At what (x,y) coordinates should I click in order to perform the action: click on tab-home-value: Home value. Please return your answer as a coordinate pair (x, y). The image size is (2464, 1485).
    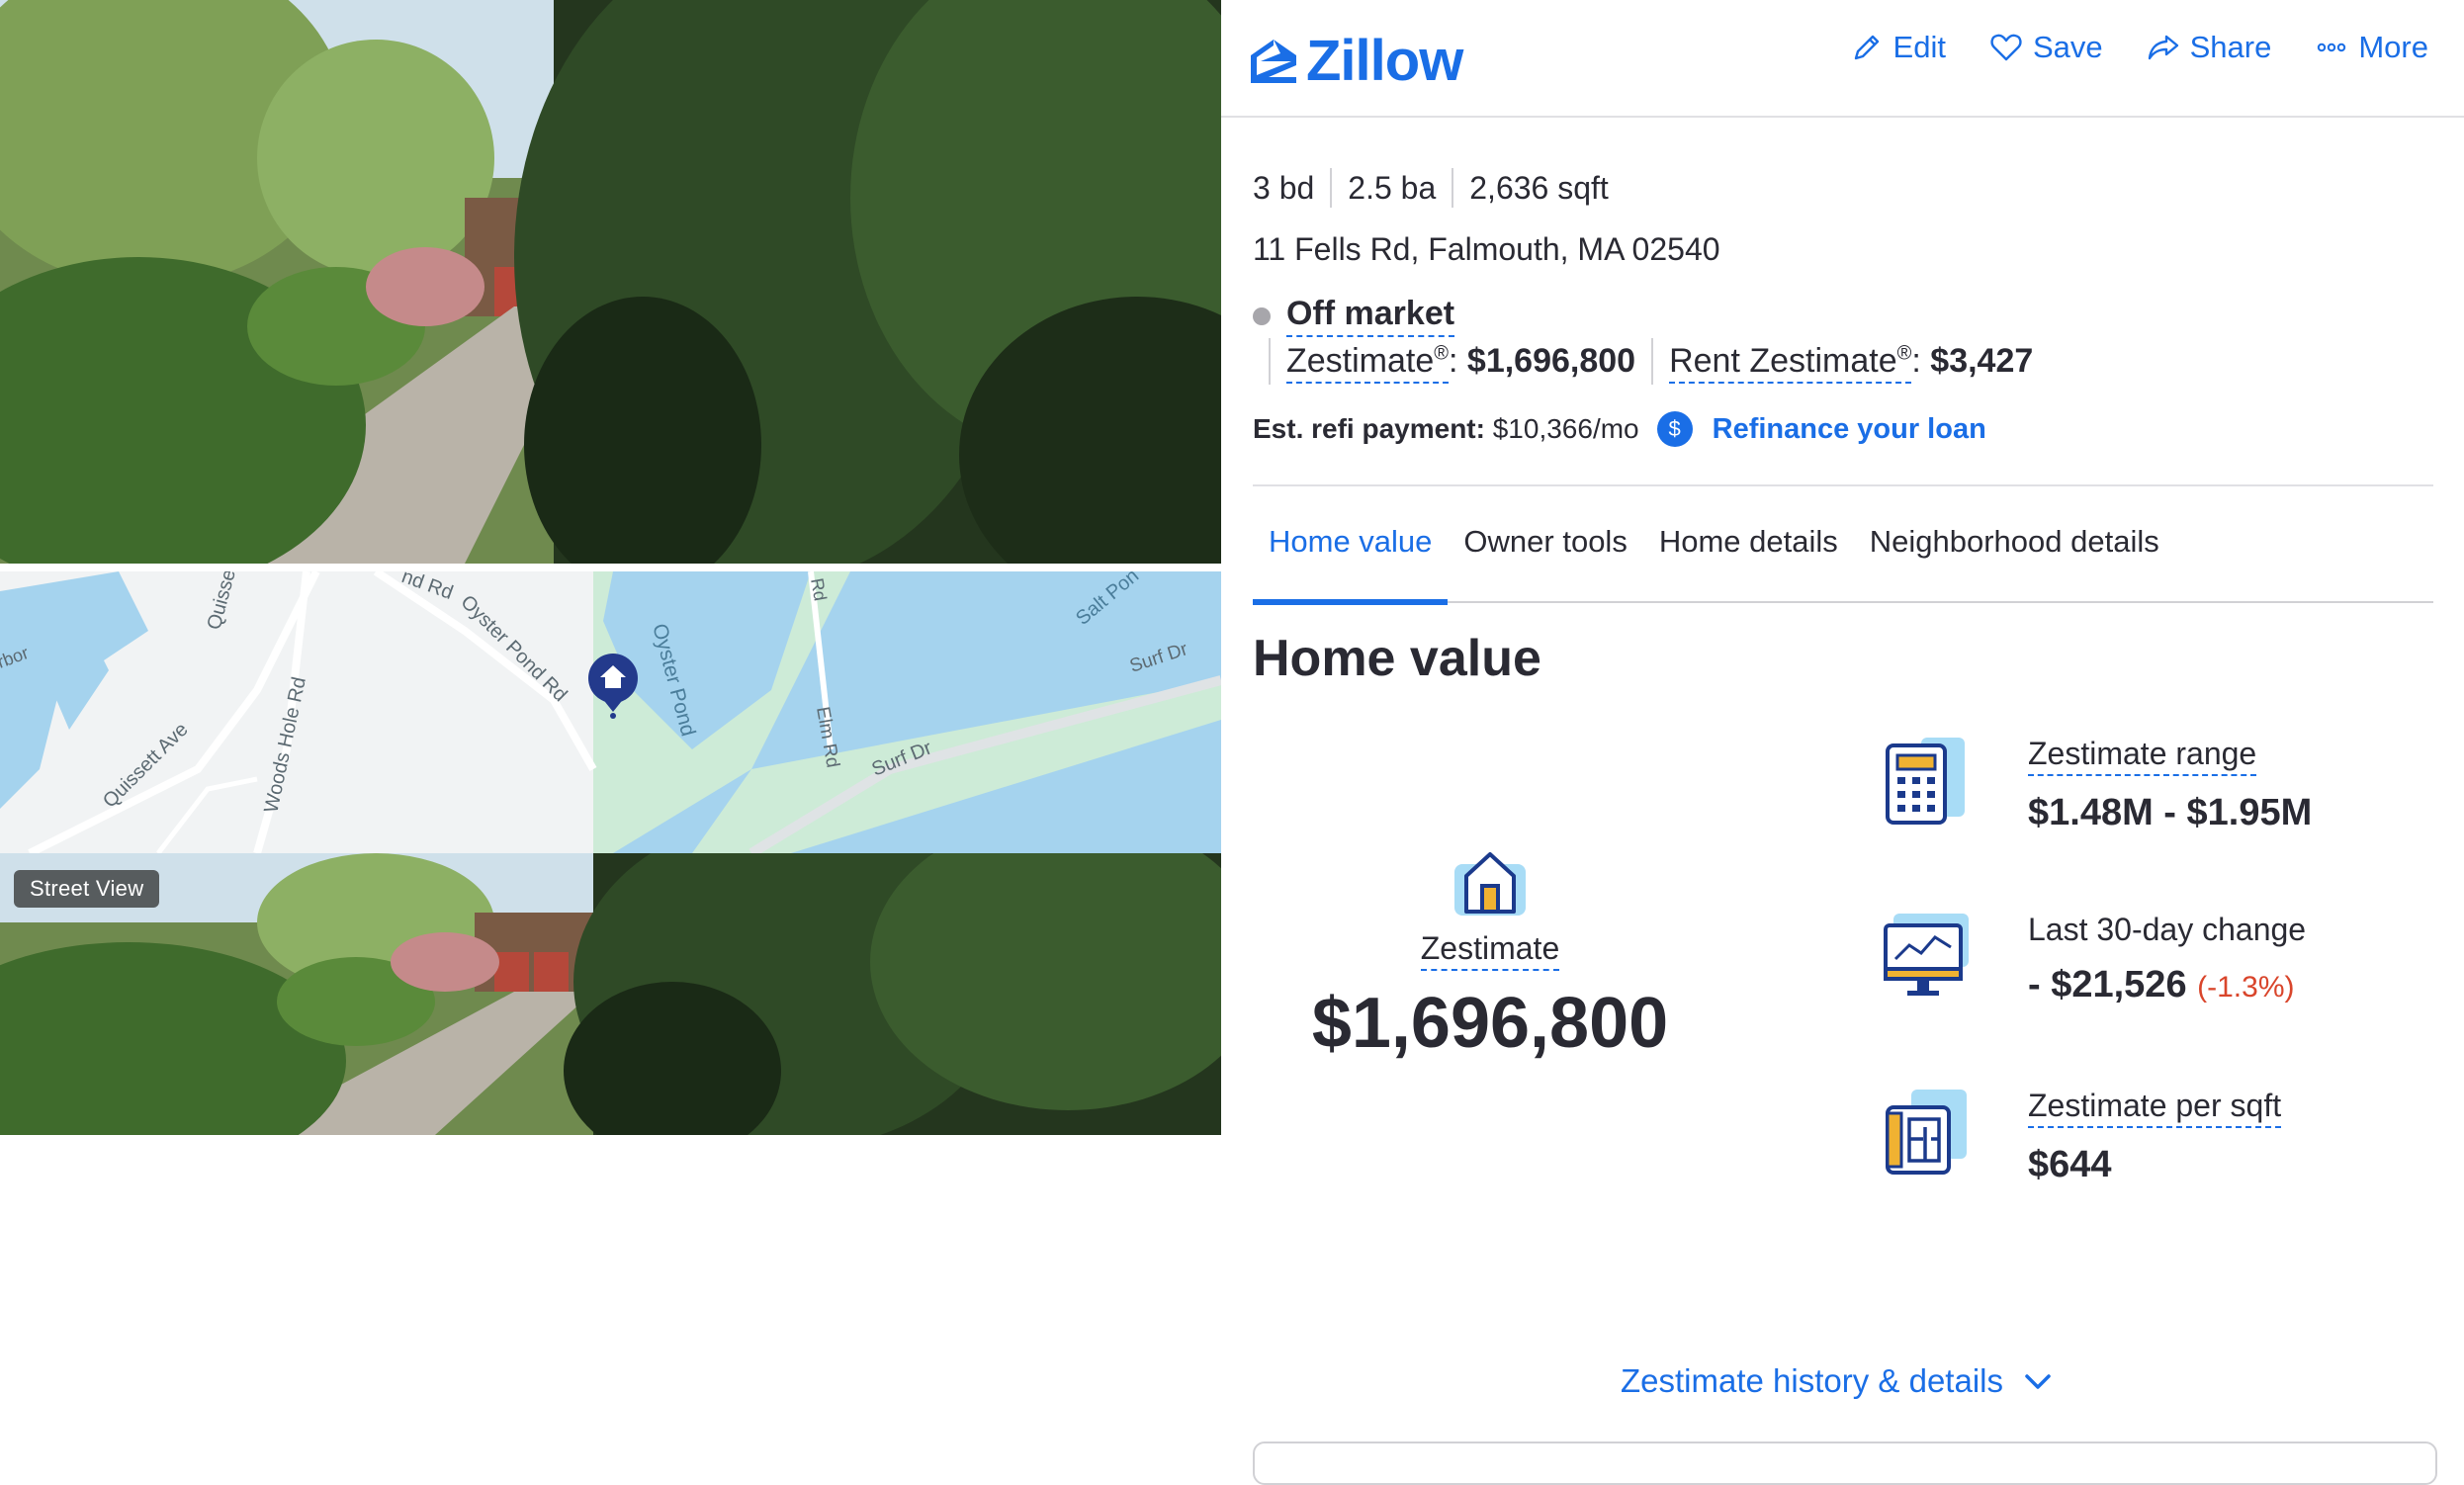
    Looking at the image, I should click on (1351, 559).